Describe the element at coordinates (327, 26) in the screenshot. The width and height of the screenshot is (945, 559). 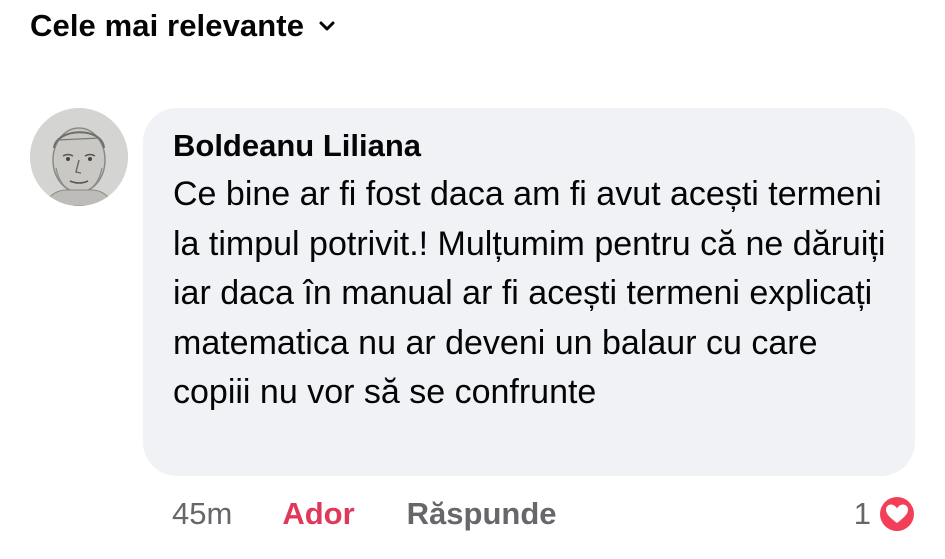
I see `chevron-down-icon` at that location.